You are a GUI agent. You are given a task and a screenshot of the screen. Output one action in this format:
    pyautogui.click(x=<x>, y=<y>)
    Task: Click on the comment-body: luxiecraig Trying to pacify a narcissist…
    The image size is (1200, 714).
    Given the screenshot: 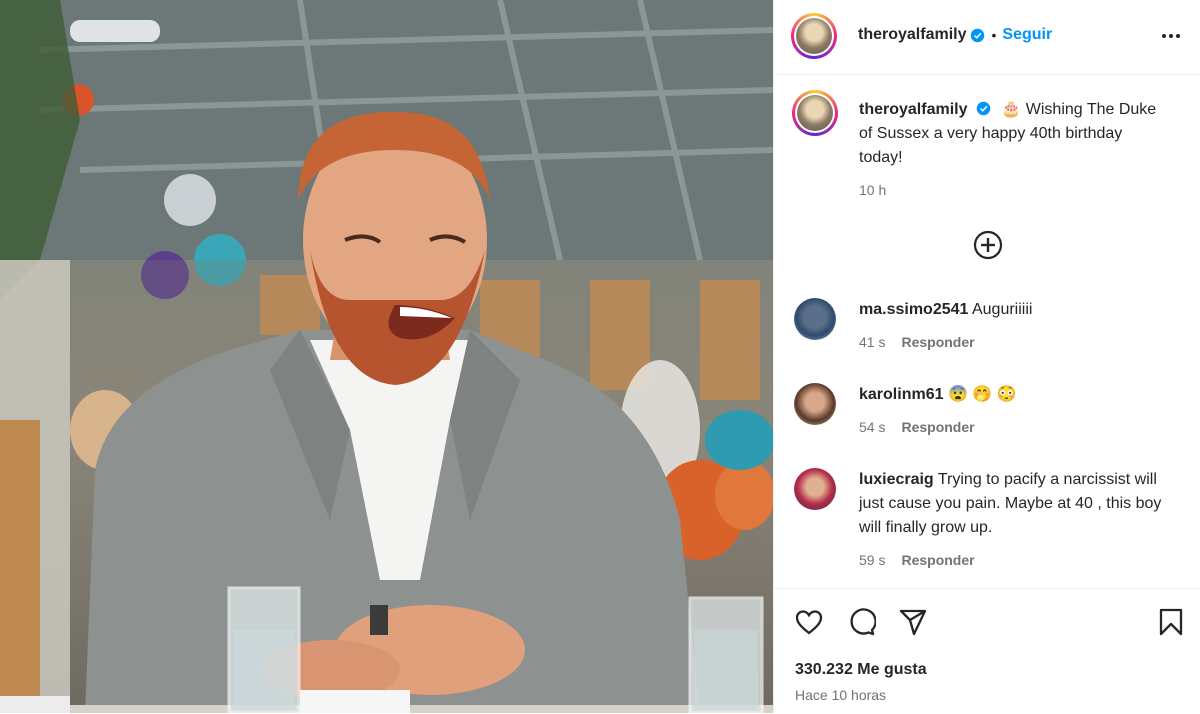 What is the action you would take?
    pyautogui.click(x=1019, y=520)
    